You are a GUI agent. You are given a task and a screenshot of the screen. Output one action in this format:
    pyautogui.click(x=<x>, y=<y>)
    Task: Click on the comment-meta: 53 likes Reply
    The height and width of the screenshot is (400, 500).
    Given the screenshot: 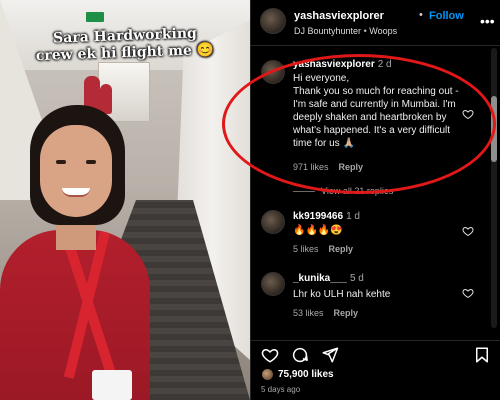 What is the action you would take?
    pyautogui.click(x=325, y=313)
    